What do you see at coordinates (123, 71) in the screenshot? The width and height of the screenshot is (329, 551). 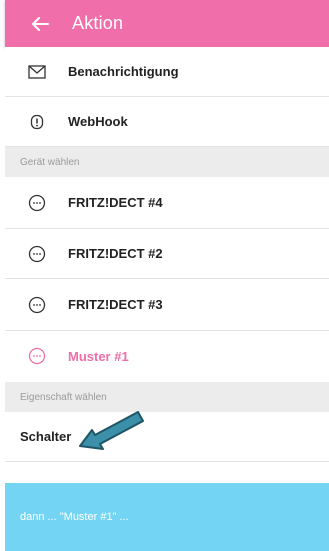 I see `action-item-label: Benachrichtigung` at bounding box center [123, 71].